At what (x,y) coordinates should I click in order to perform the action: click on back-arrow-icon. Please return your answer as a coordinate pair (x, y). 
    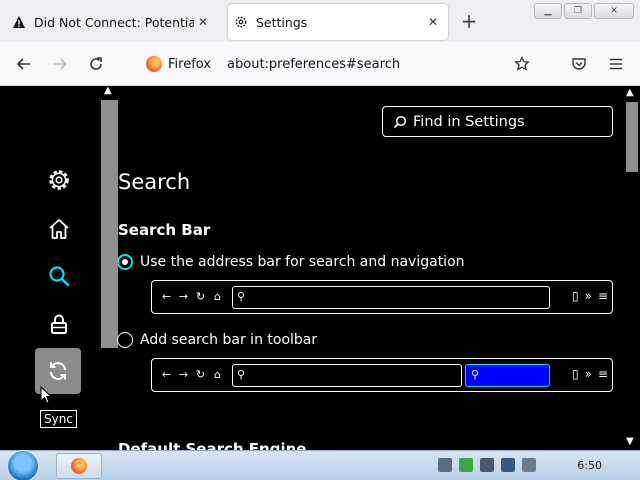
    Looking at the image, I should click on (23, 64).